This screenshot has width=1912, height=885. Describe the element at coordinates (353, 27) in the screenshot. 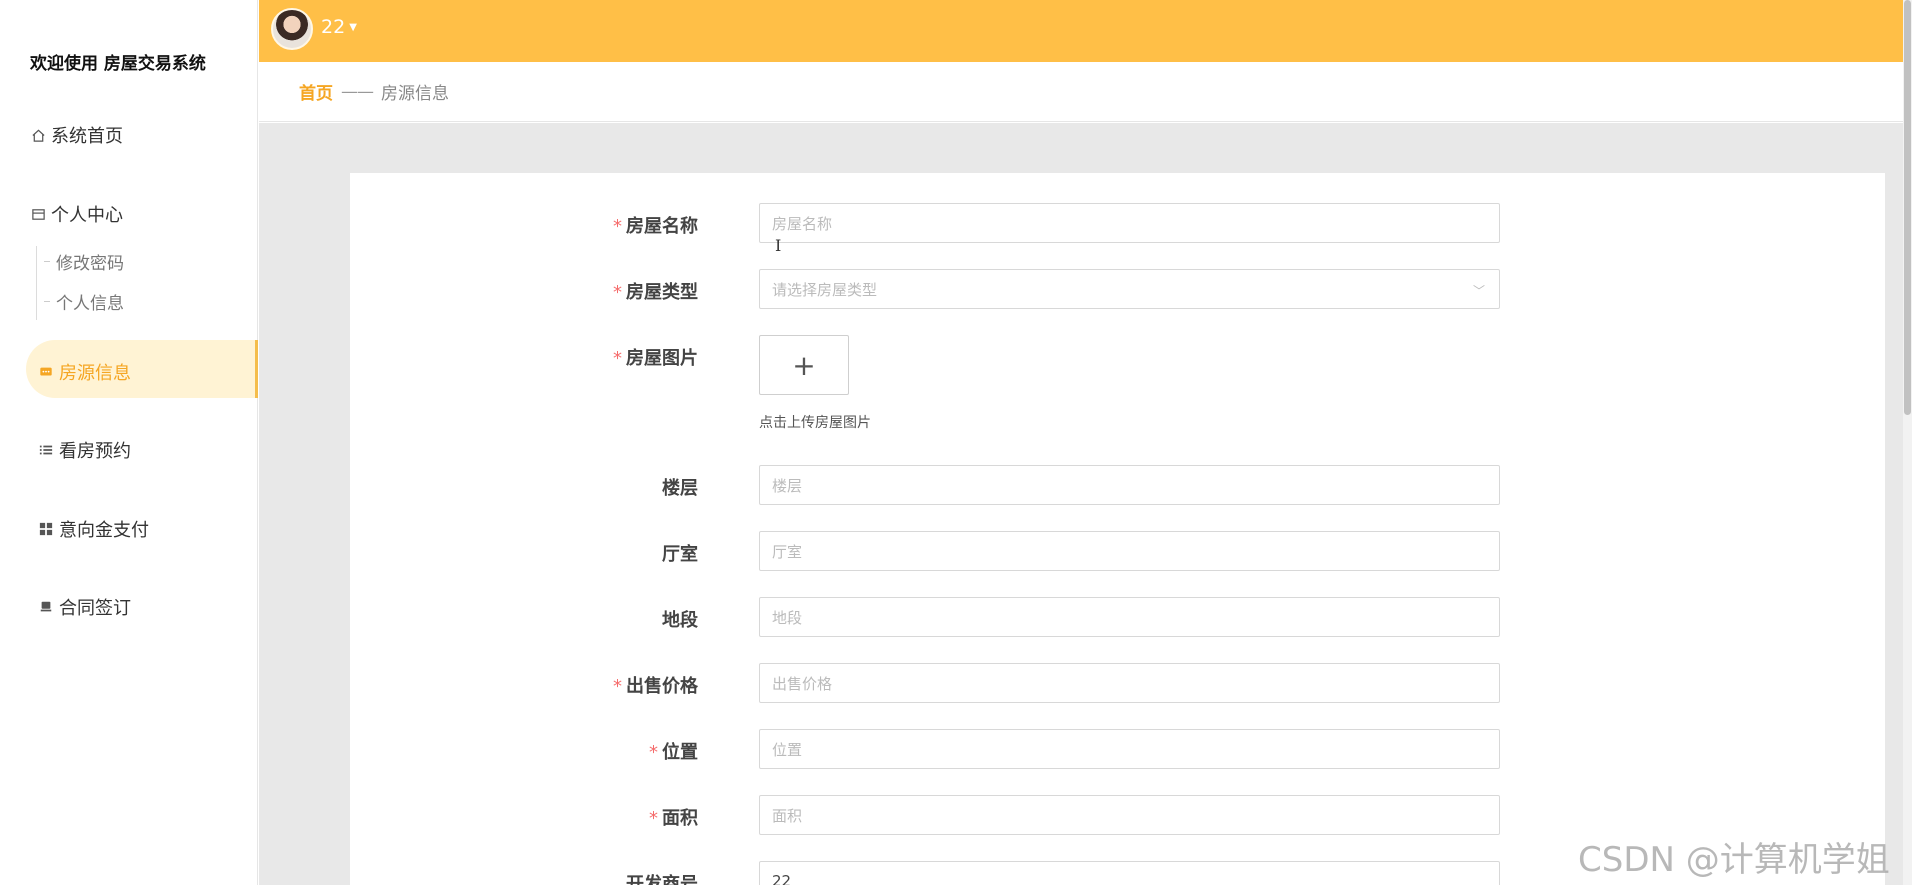

I see `caret-down-icon: ▼` at that location.